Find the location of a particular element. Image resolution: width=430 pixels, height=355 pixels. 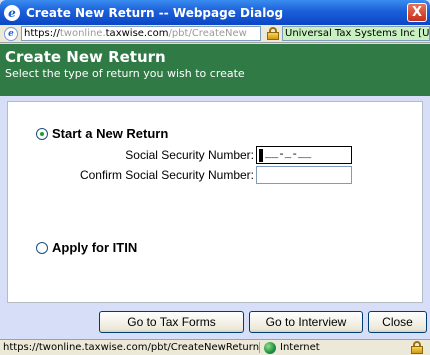

ie-page-icon: e is located at coordinates (11, 33).